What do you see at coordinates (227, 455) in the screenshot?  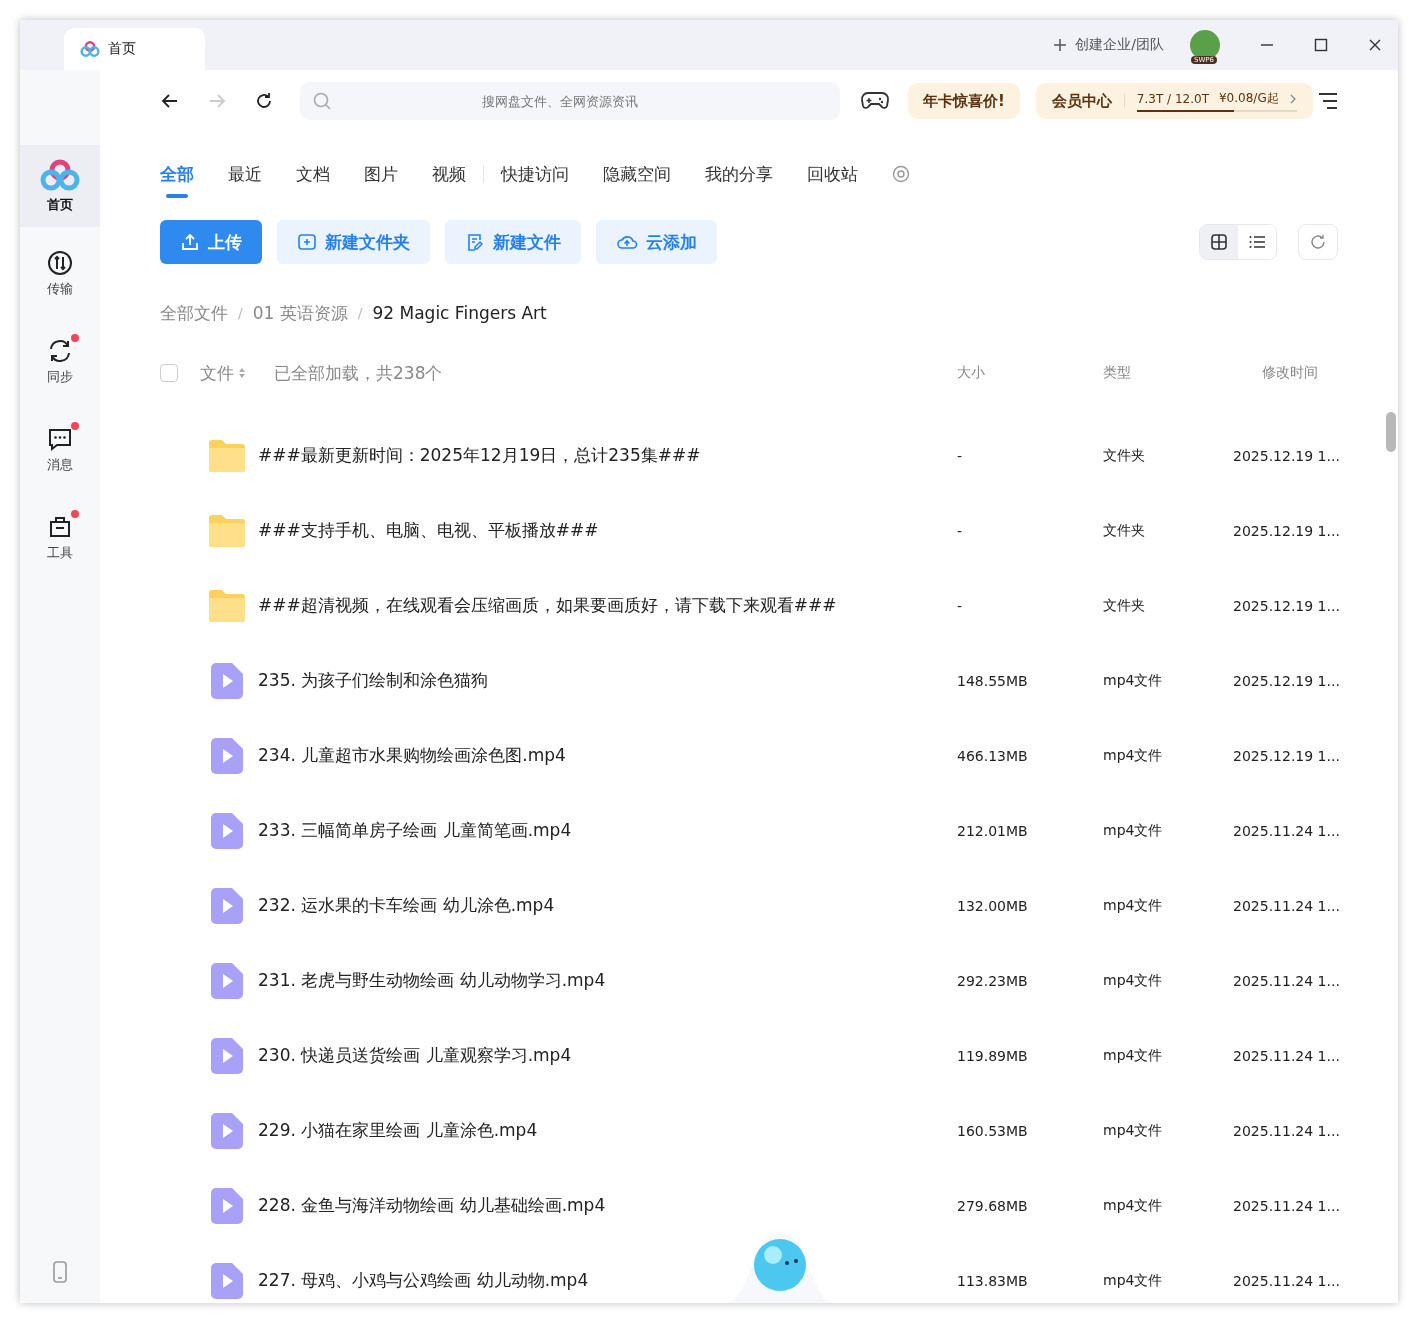 I see `folder-icon` at bounding box center [227, 455].